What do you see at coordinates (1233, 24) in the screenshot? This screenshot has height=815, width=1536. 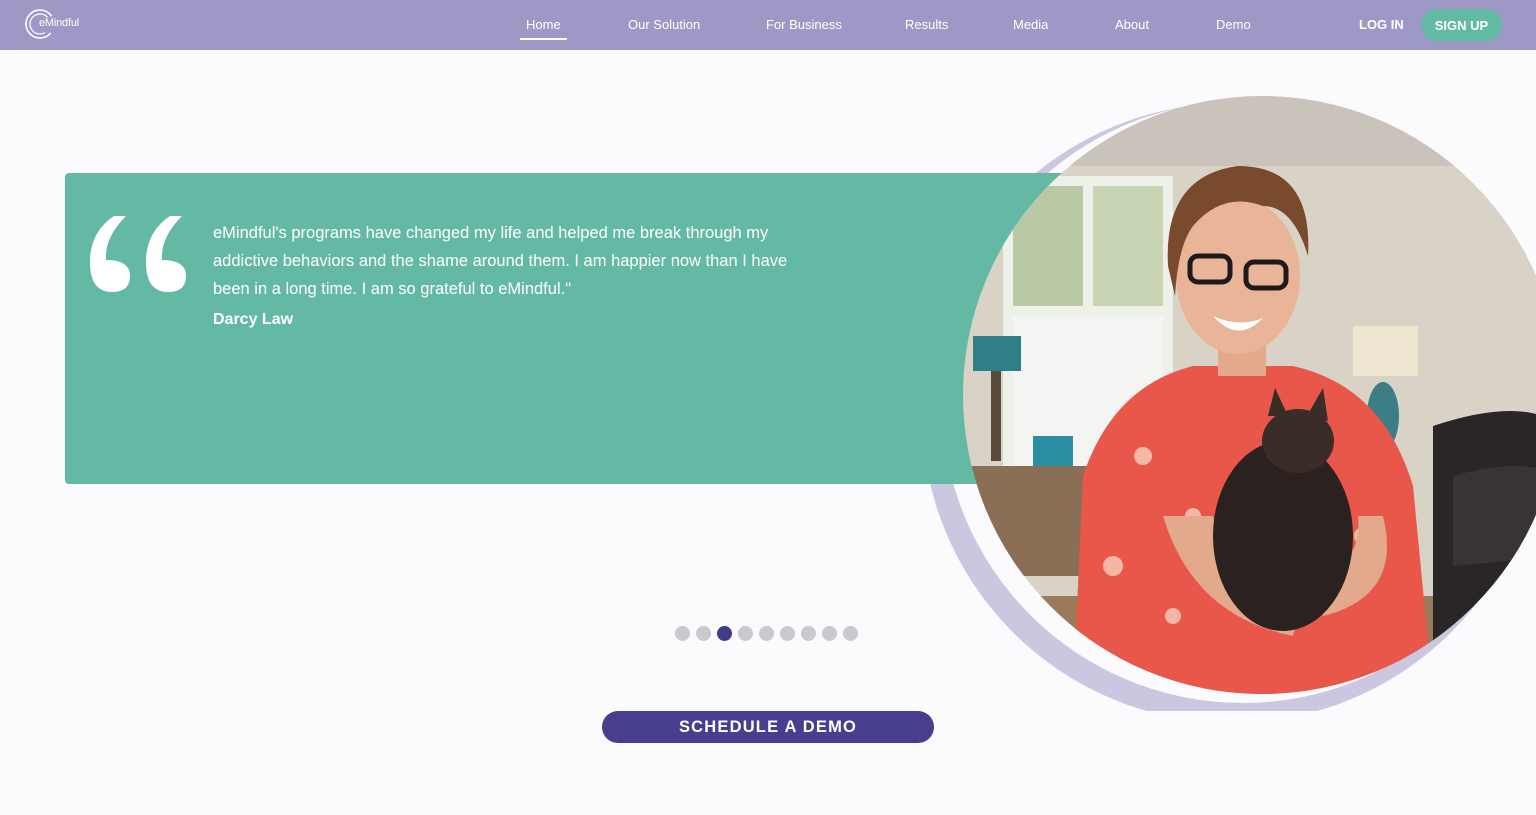 I see `nav-demo: Demo` at bounding box center [1233, 24].